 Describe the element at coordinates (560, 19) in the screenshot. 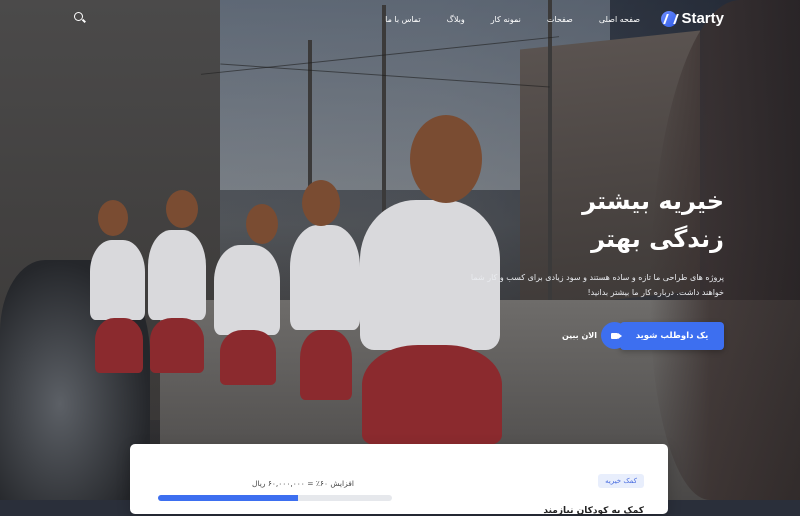

I see `nav-item-pages: صفحات` at that location.